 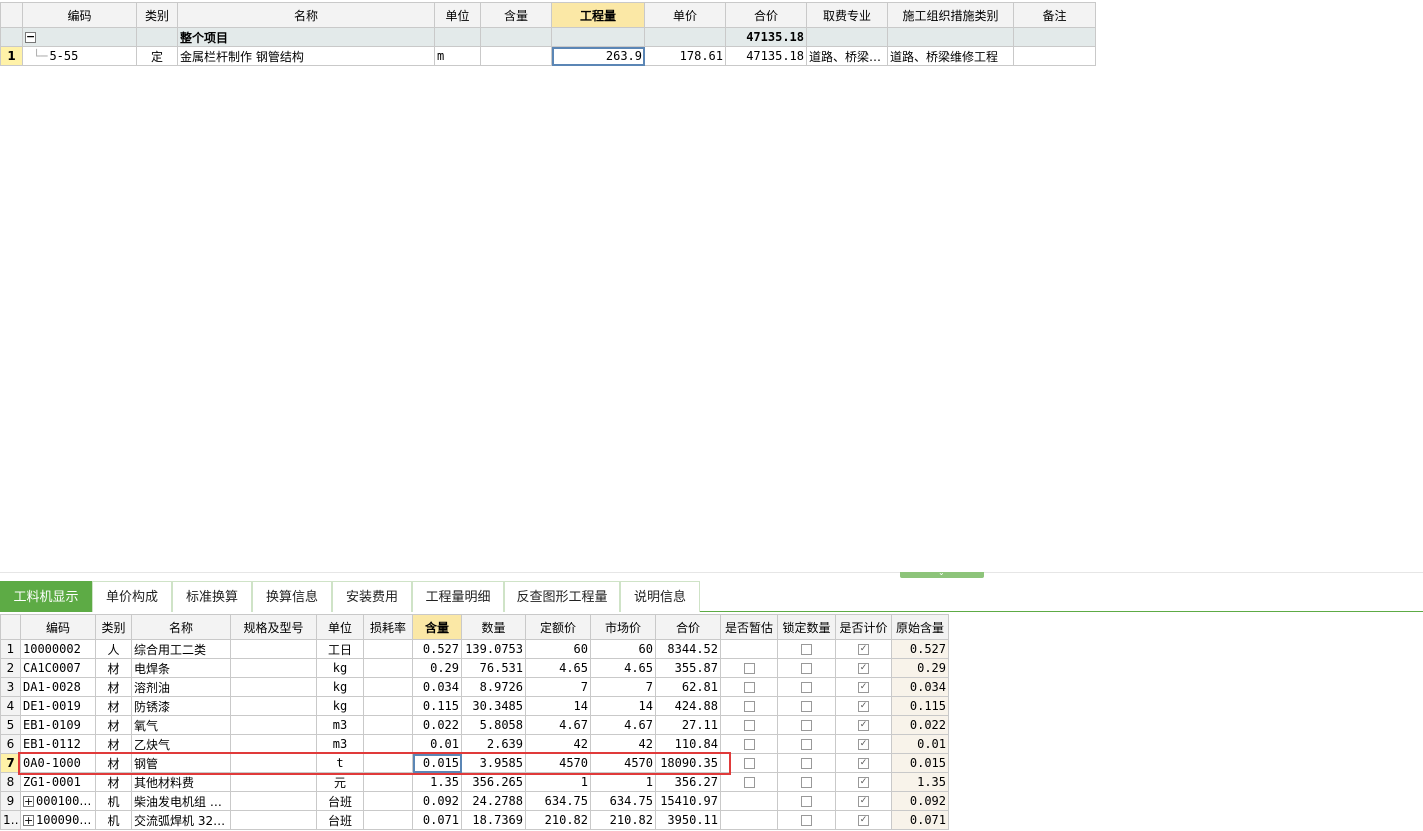 I want to click on resource-market-price: 1, so click(x=623, y=782).